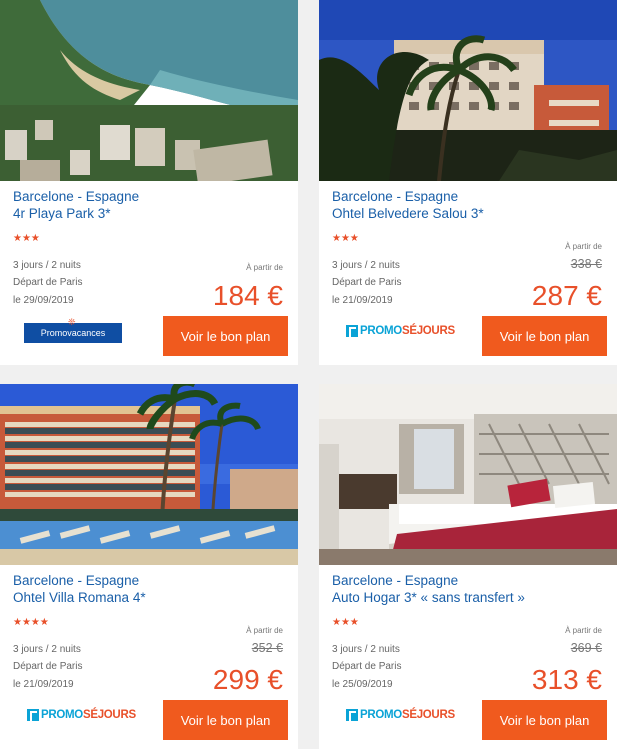 Image resolution: width=617 pixels, height=749 pixels. I want to click on price: 299 €, so click(247, 679).